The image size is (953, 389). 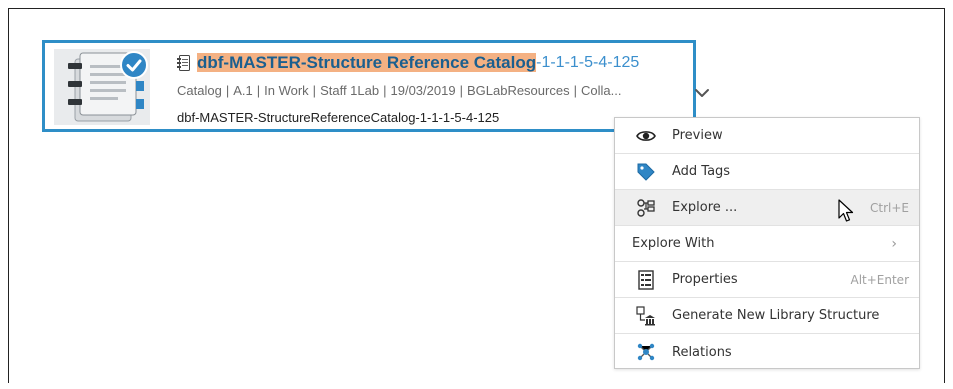 What do you see at coordinates (646, 208) in the screenshot?
I see `explore-tree-icon` at bounding box center [646, 208].